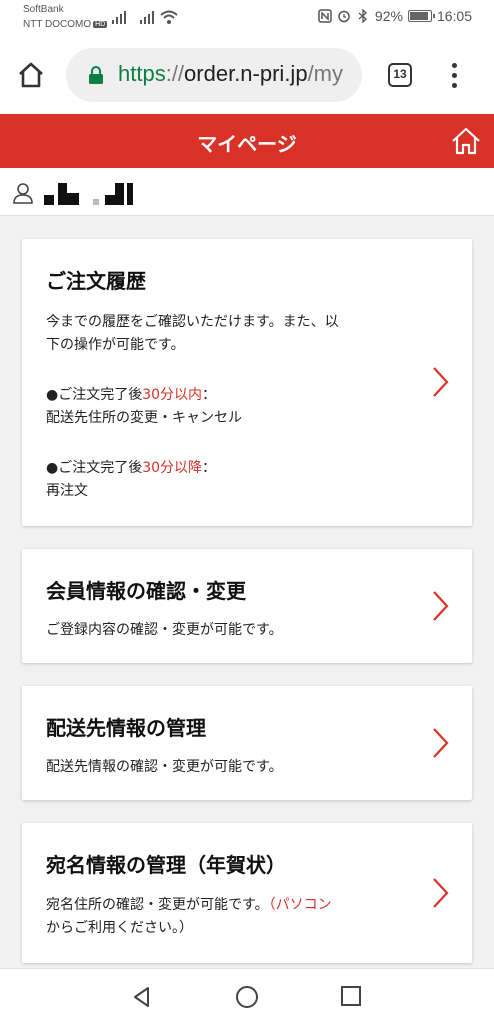  I want to click on card-member-info: 会員情報の確認・変更 ご登録内容の確認・変更が可能です。, so click(247, 606).